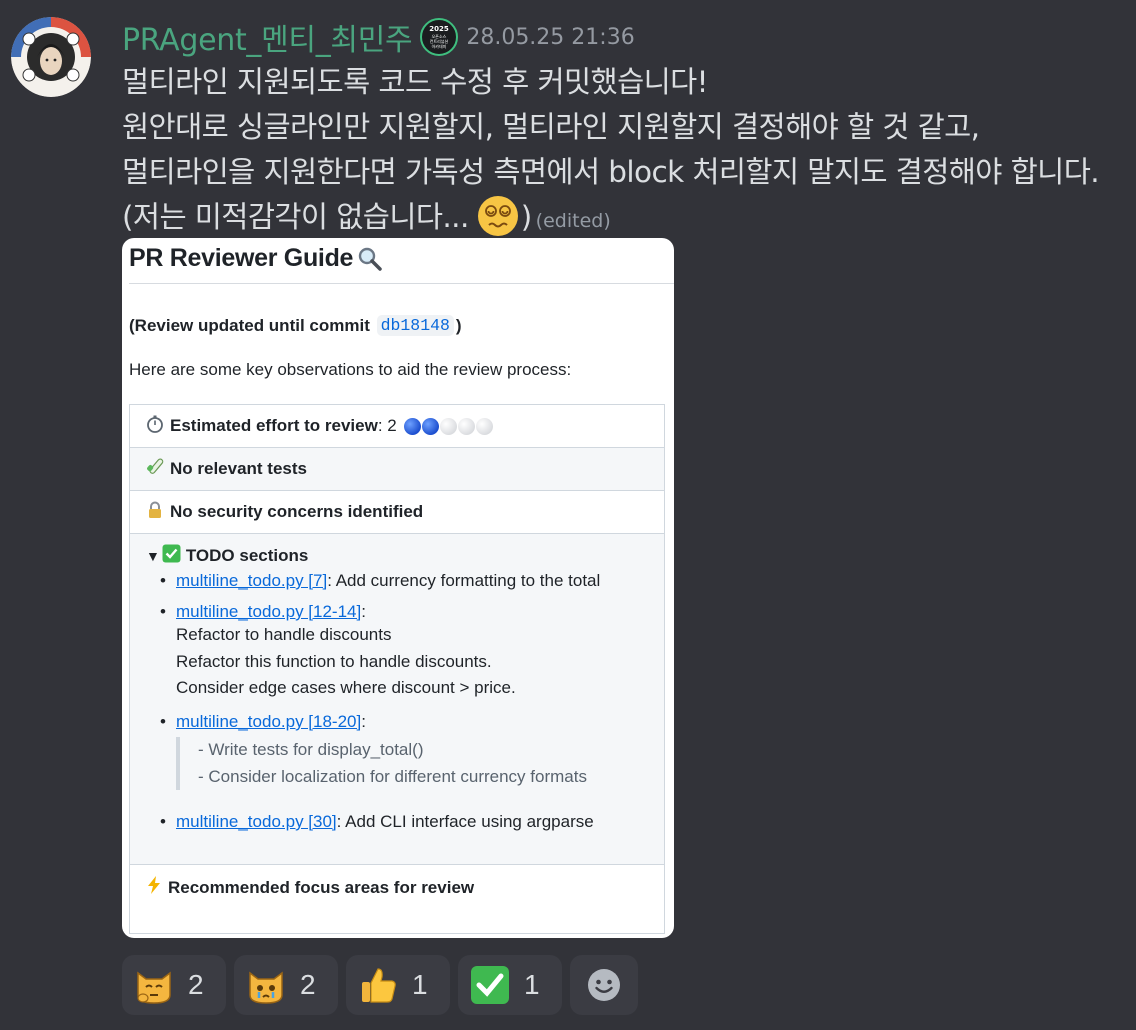 The image size is (1136, 1030). What do you see at coordinates (268, 721) in the screenshot?
I see `todo-link: multiline_todo.py [18-20]` at bounding box center [268, 721].